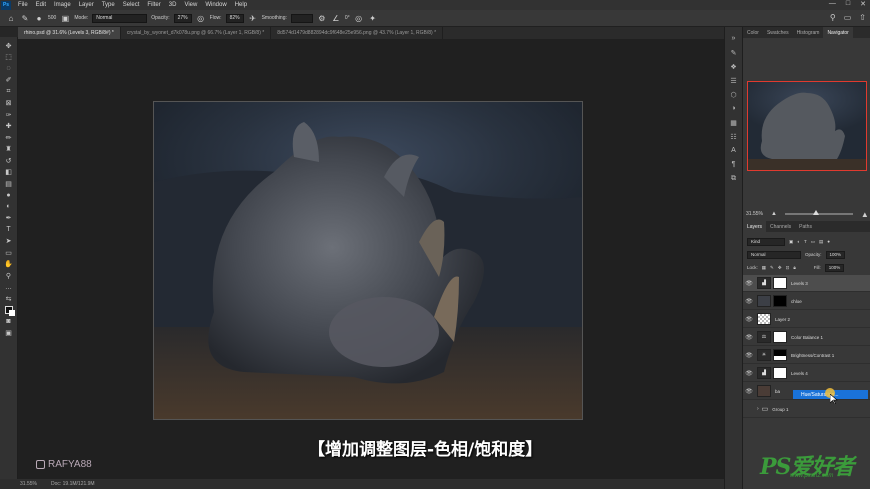 The width and height of the screenshot is (870, 489). Describe the element at coordinates (11, 18) in the screenshot. I see `home-icon: ⌂` at that location.